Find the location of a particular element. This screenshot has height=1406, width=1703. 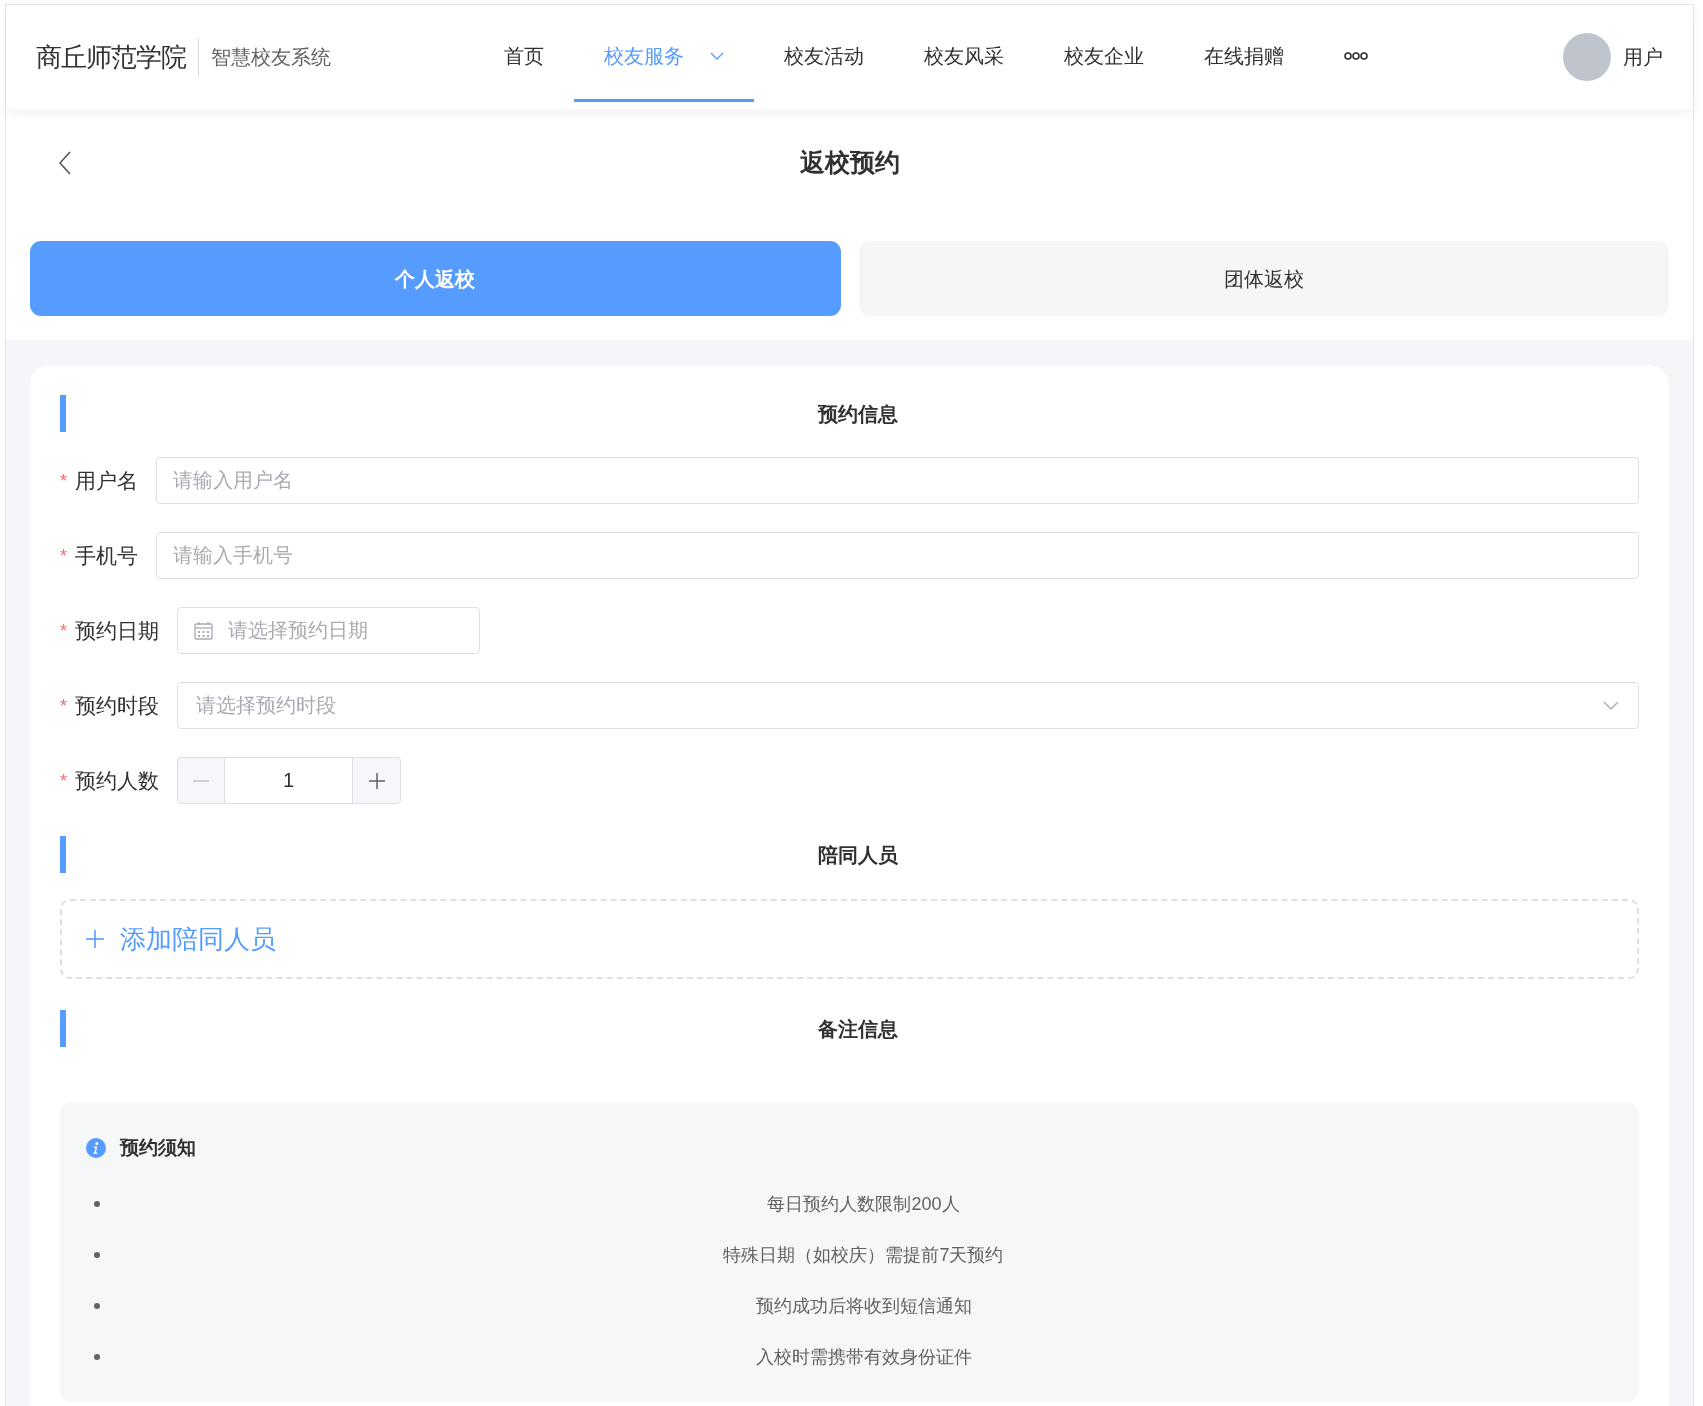

field-label: 用户名 is located at coordinates (106, 480).